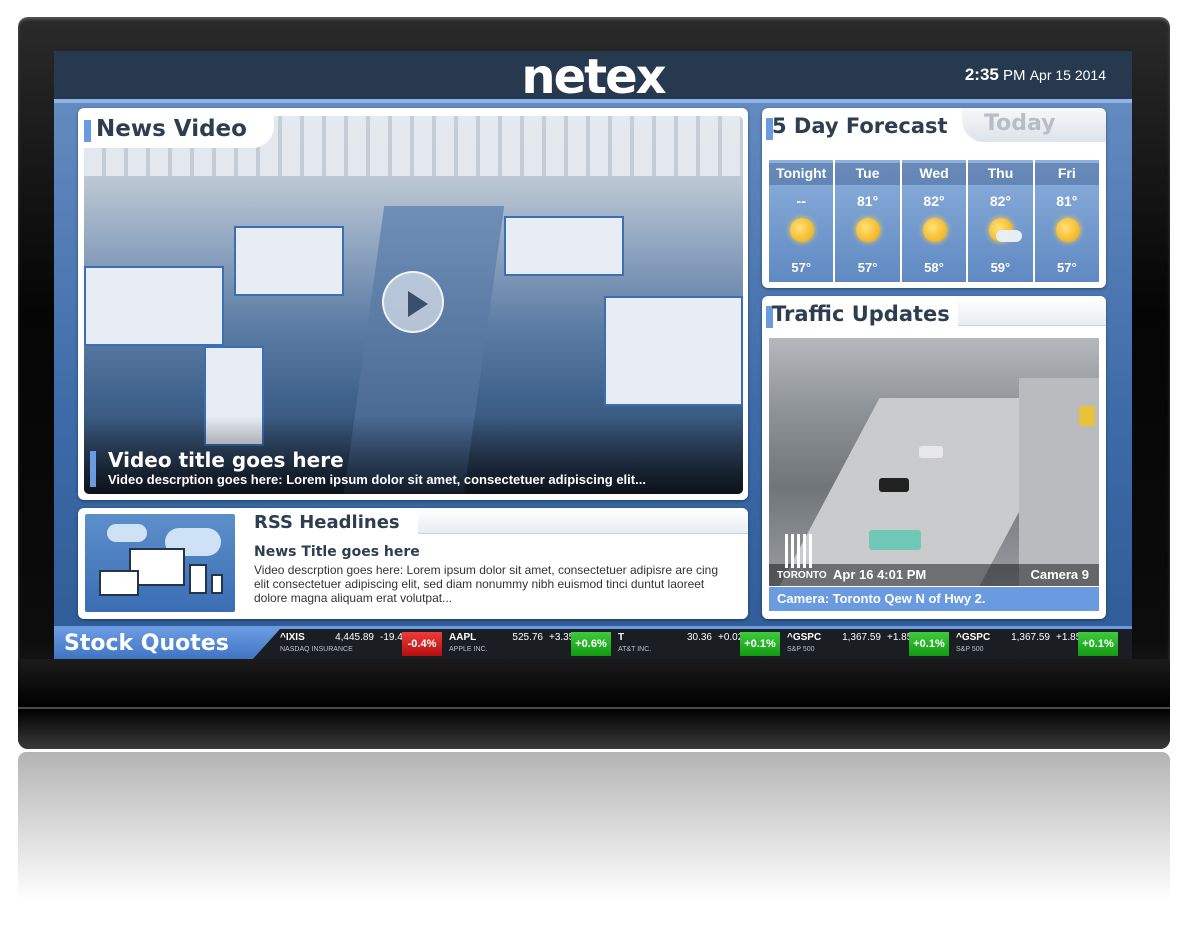 The image size is (1182, 946). Describe the element at coordinates (1067, 174) in the screenshot. I see `forecast-day-name: Fri` at that location.